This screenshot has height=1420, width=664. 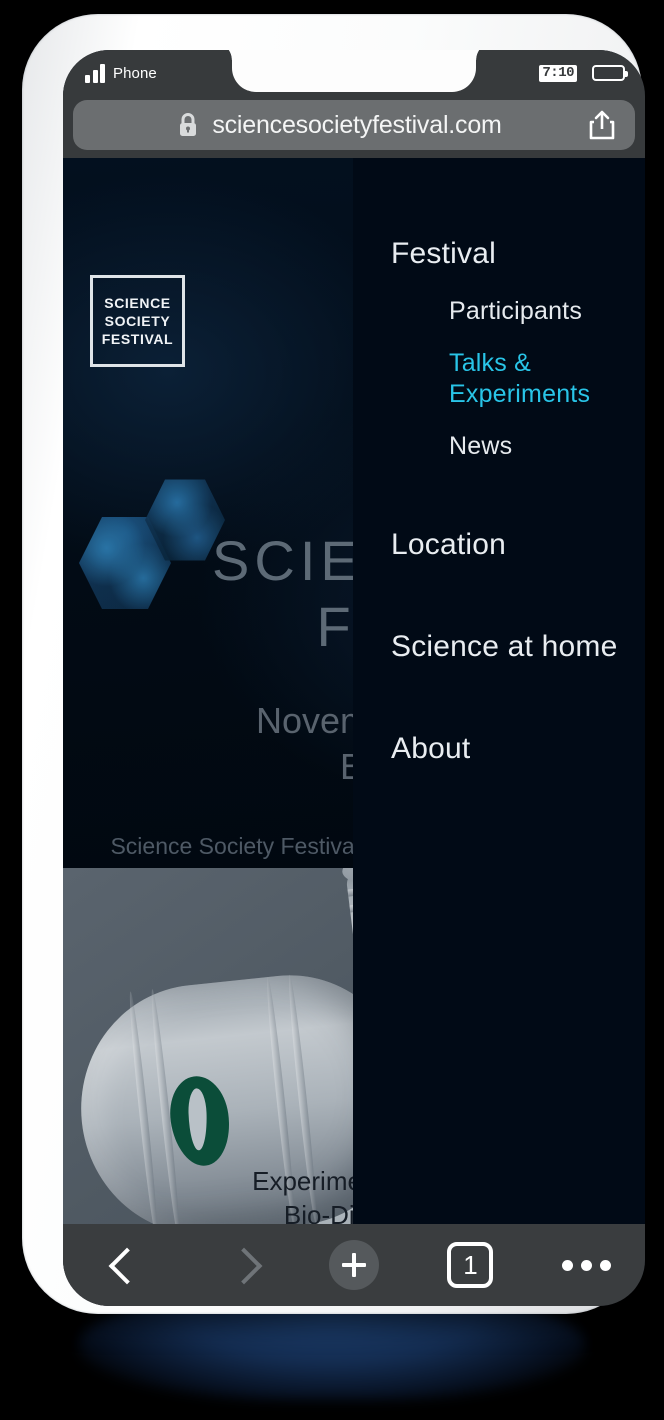 I want to click on nav-item-science-at-home: Science at home, so click(x=499, y=647).